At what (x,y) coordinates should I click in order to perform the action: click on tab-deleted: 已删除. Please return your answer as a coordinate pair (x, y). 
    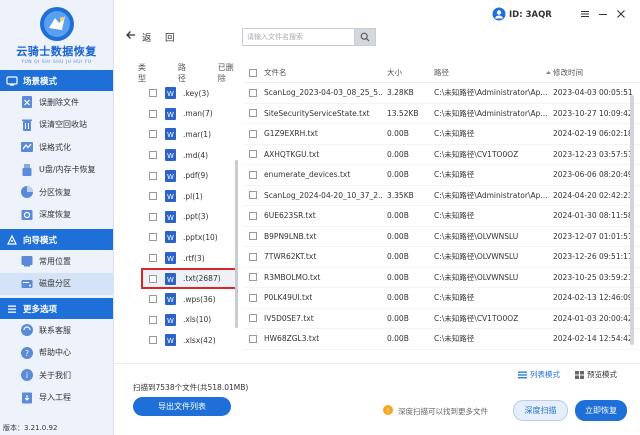
    Looking at the image, I should click on (229, 73).